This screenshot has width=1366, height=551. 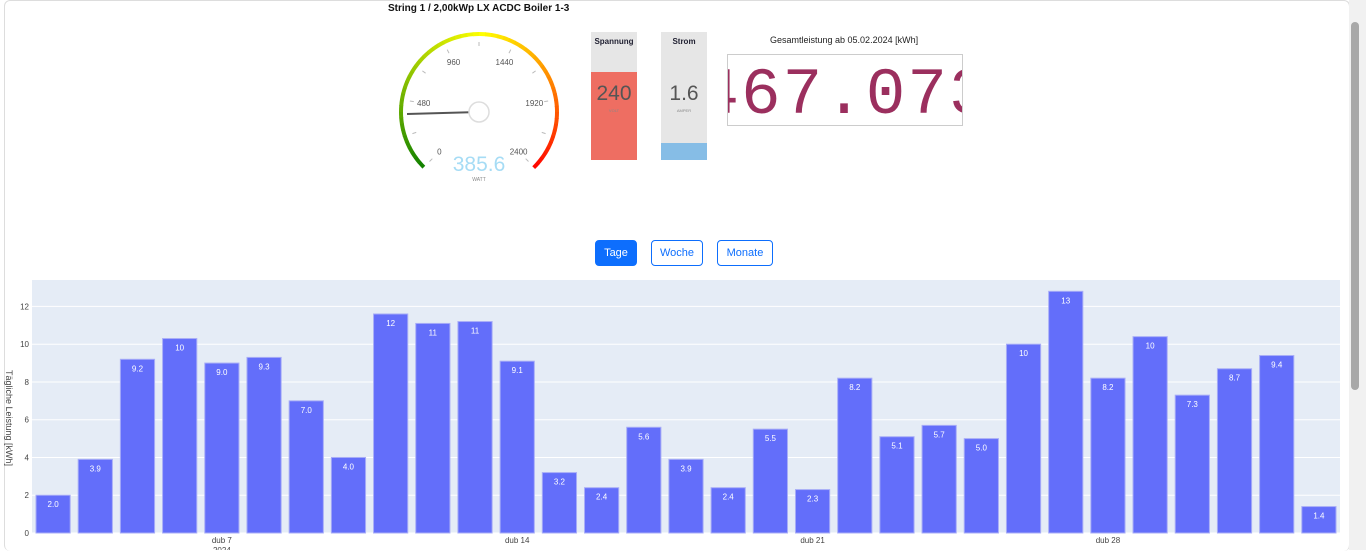 What do you see at coordinates (560, 482) in the screenshot?
I see `bar-label: 3.2` at bounding box center [560, 482].